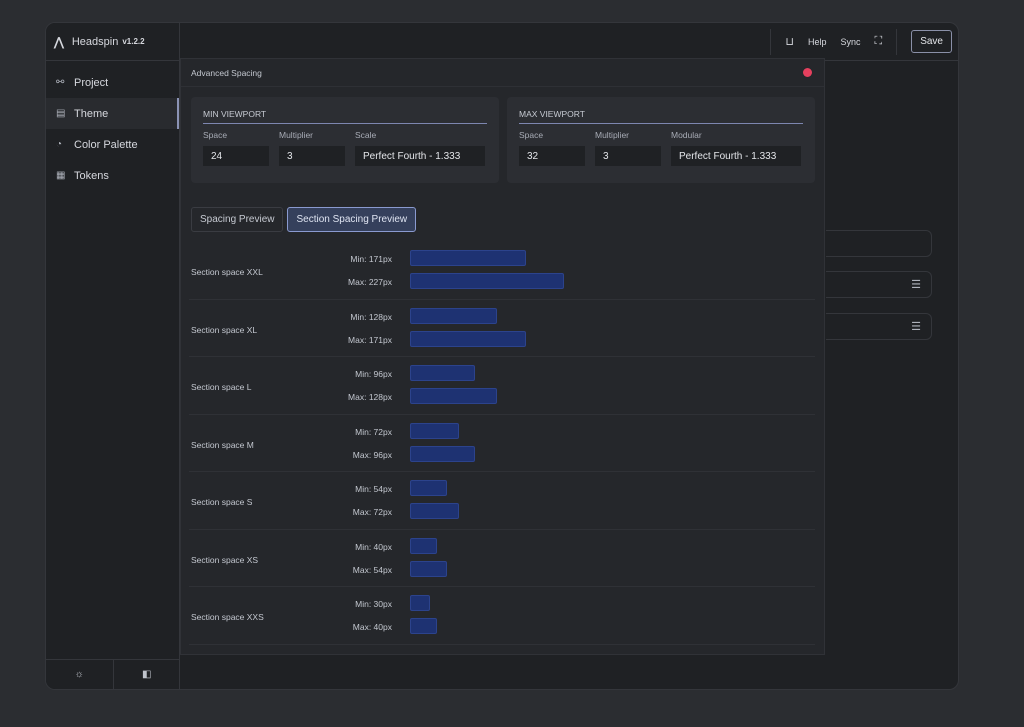 This screenshot has width=1024, height=727. I want to click on section-name: Section space XS, so click(225, 559).